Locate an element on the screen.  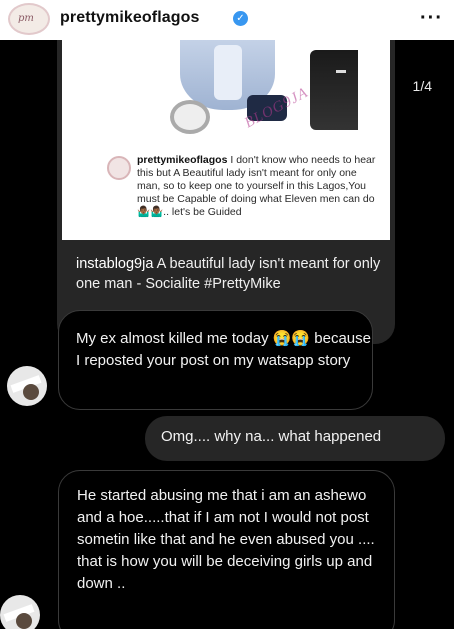
more-options-icon: ··· is located at coordinates (431, 18).